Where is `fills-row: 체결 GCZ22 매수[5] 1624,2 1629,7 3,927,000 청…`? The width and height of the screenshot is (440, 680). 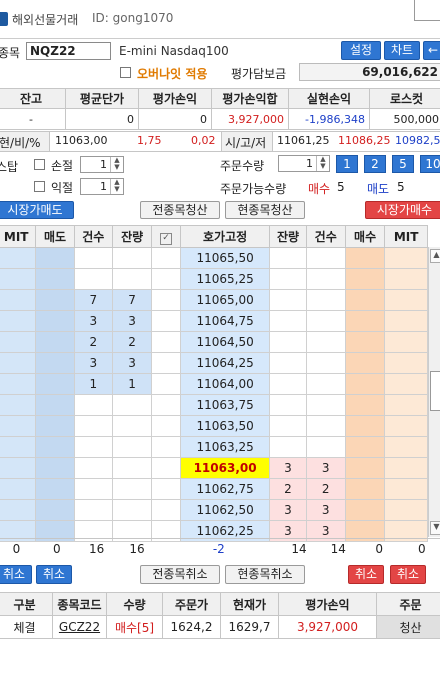 fills-row: 체결 GCZ22 매수[5] 1624,2 1629,7 3,927,000 청… is located at coordinates (220, 627).